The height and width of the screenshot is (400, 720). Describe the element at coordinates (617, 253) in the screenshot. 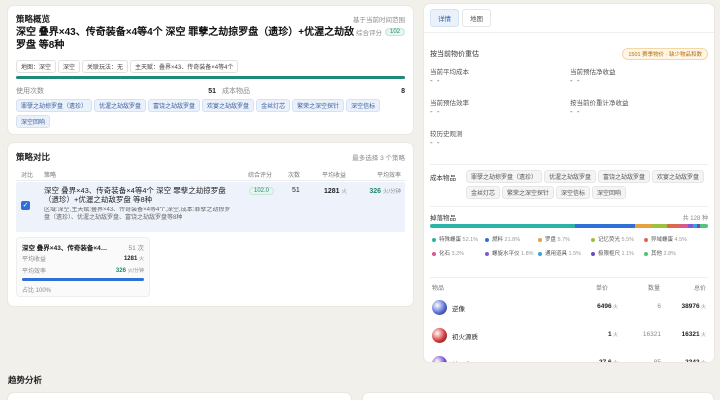

I see `drop-legend-item: 极限枢尺 1.1%` at that location.